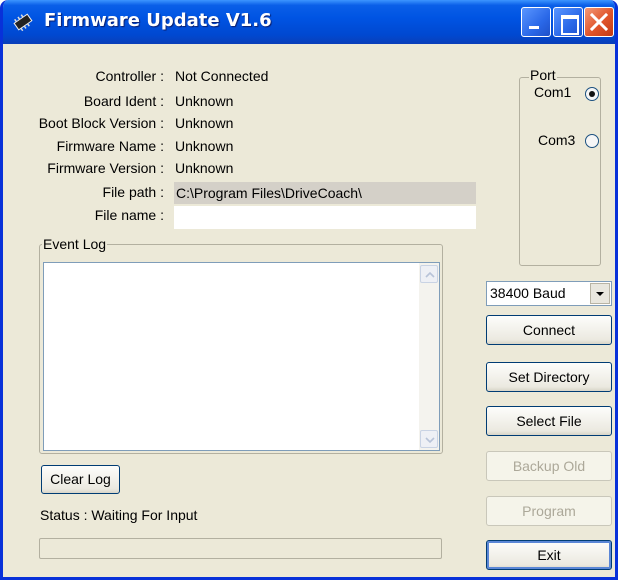 Image resolution: width=618 pixels, height=580 pixels. Describe the element at coordinates (23, 22) in the screenshot. I see `chip-icon` at that location.